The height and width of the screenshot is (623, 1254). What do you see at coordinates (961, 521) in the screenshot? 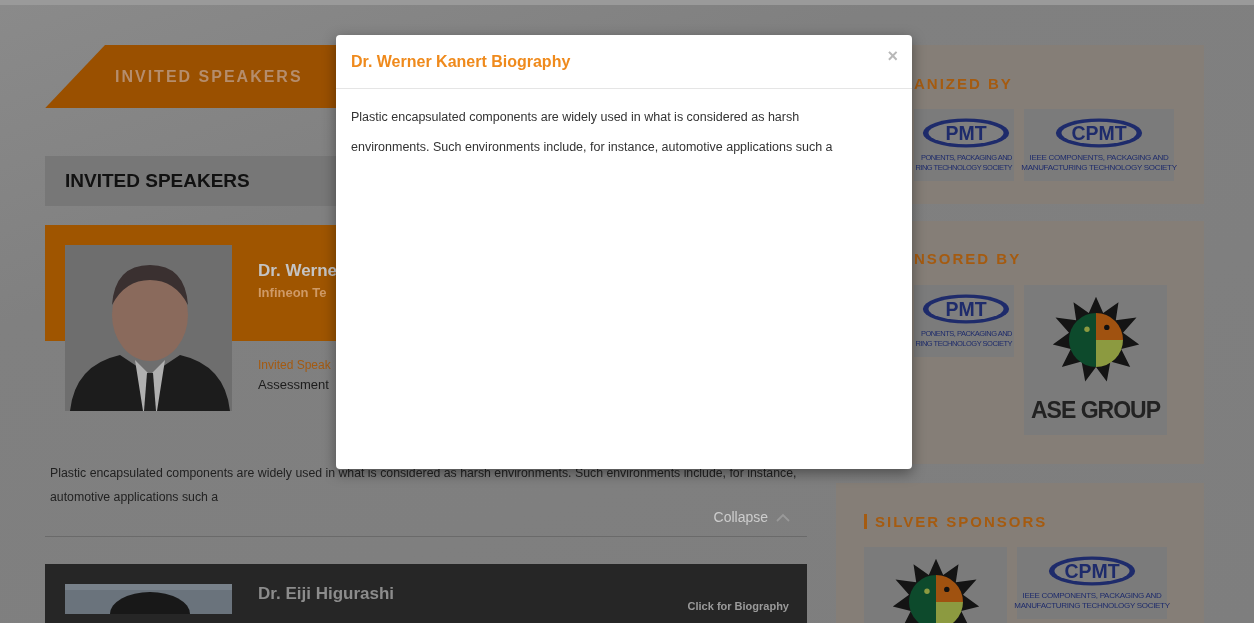
I see `panel-title: SILVER SPONSORS` at bounding box center [961, 521].